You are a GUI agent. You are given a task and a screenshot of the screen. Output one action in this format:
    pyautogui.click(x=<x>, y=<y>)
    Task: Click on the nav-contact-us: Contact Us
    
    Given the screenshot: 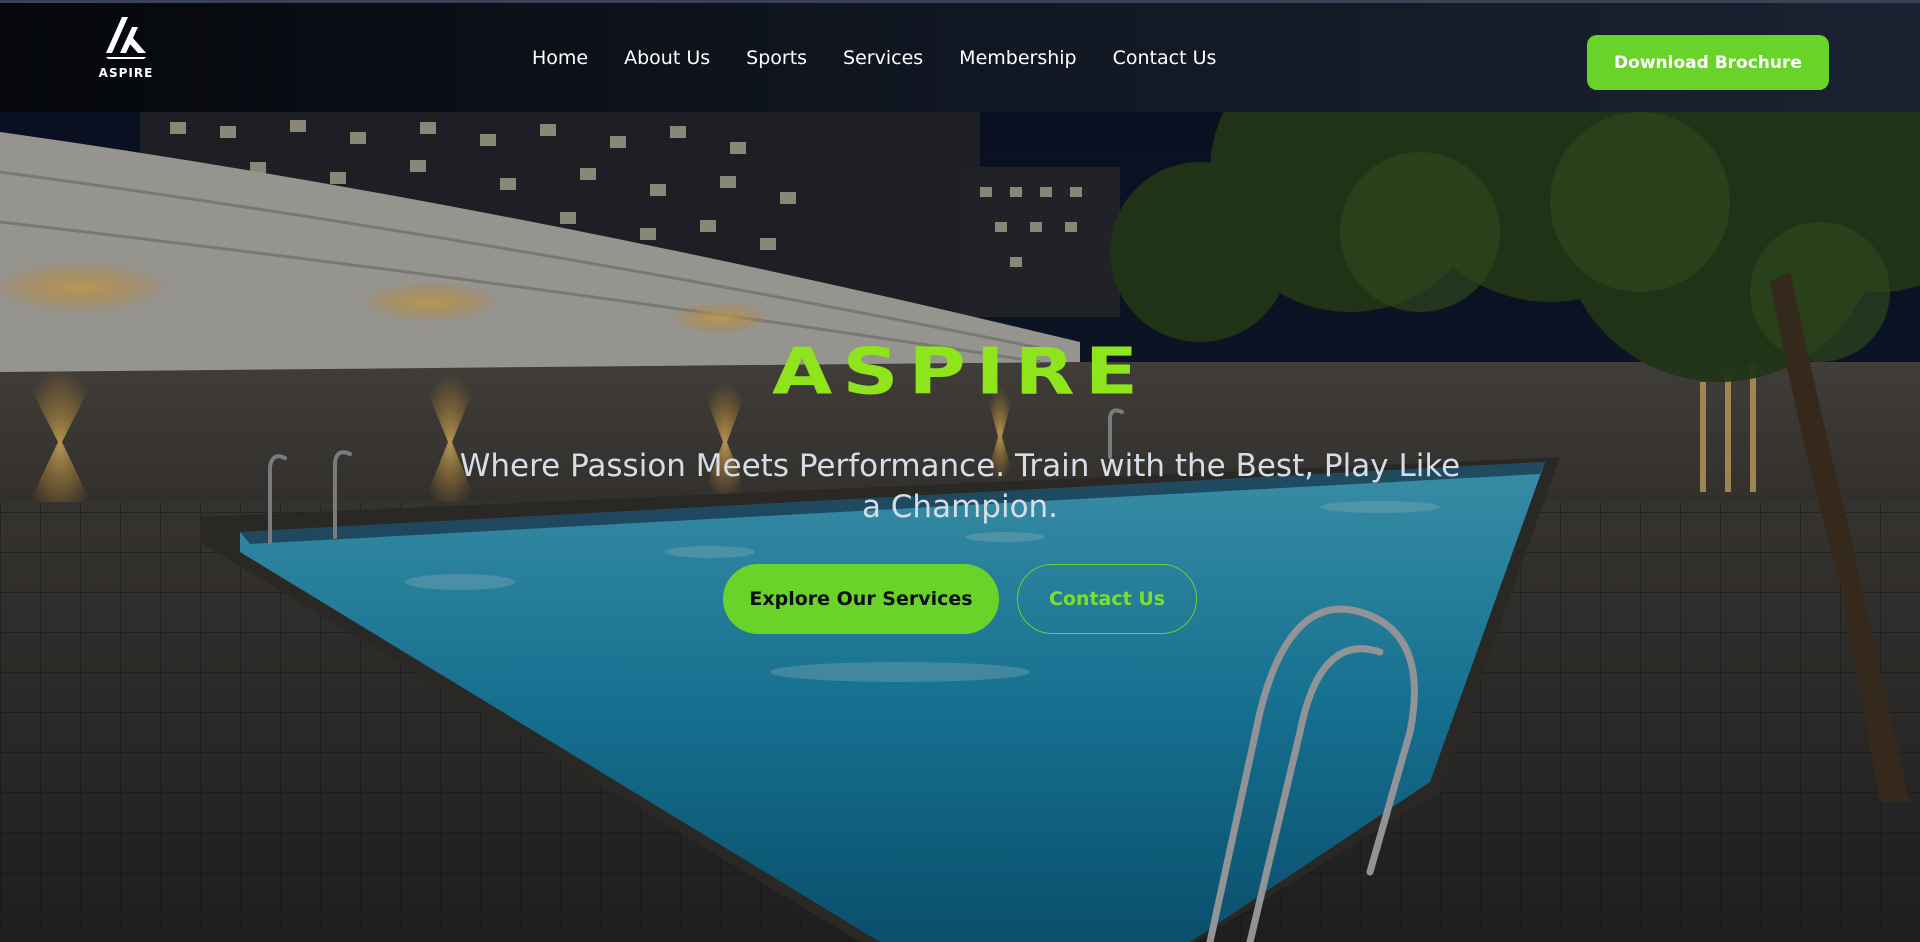 What is the action you would take?
    pyautogui.click(x=1165, y=58)
    